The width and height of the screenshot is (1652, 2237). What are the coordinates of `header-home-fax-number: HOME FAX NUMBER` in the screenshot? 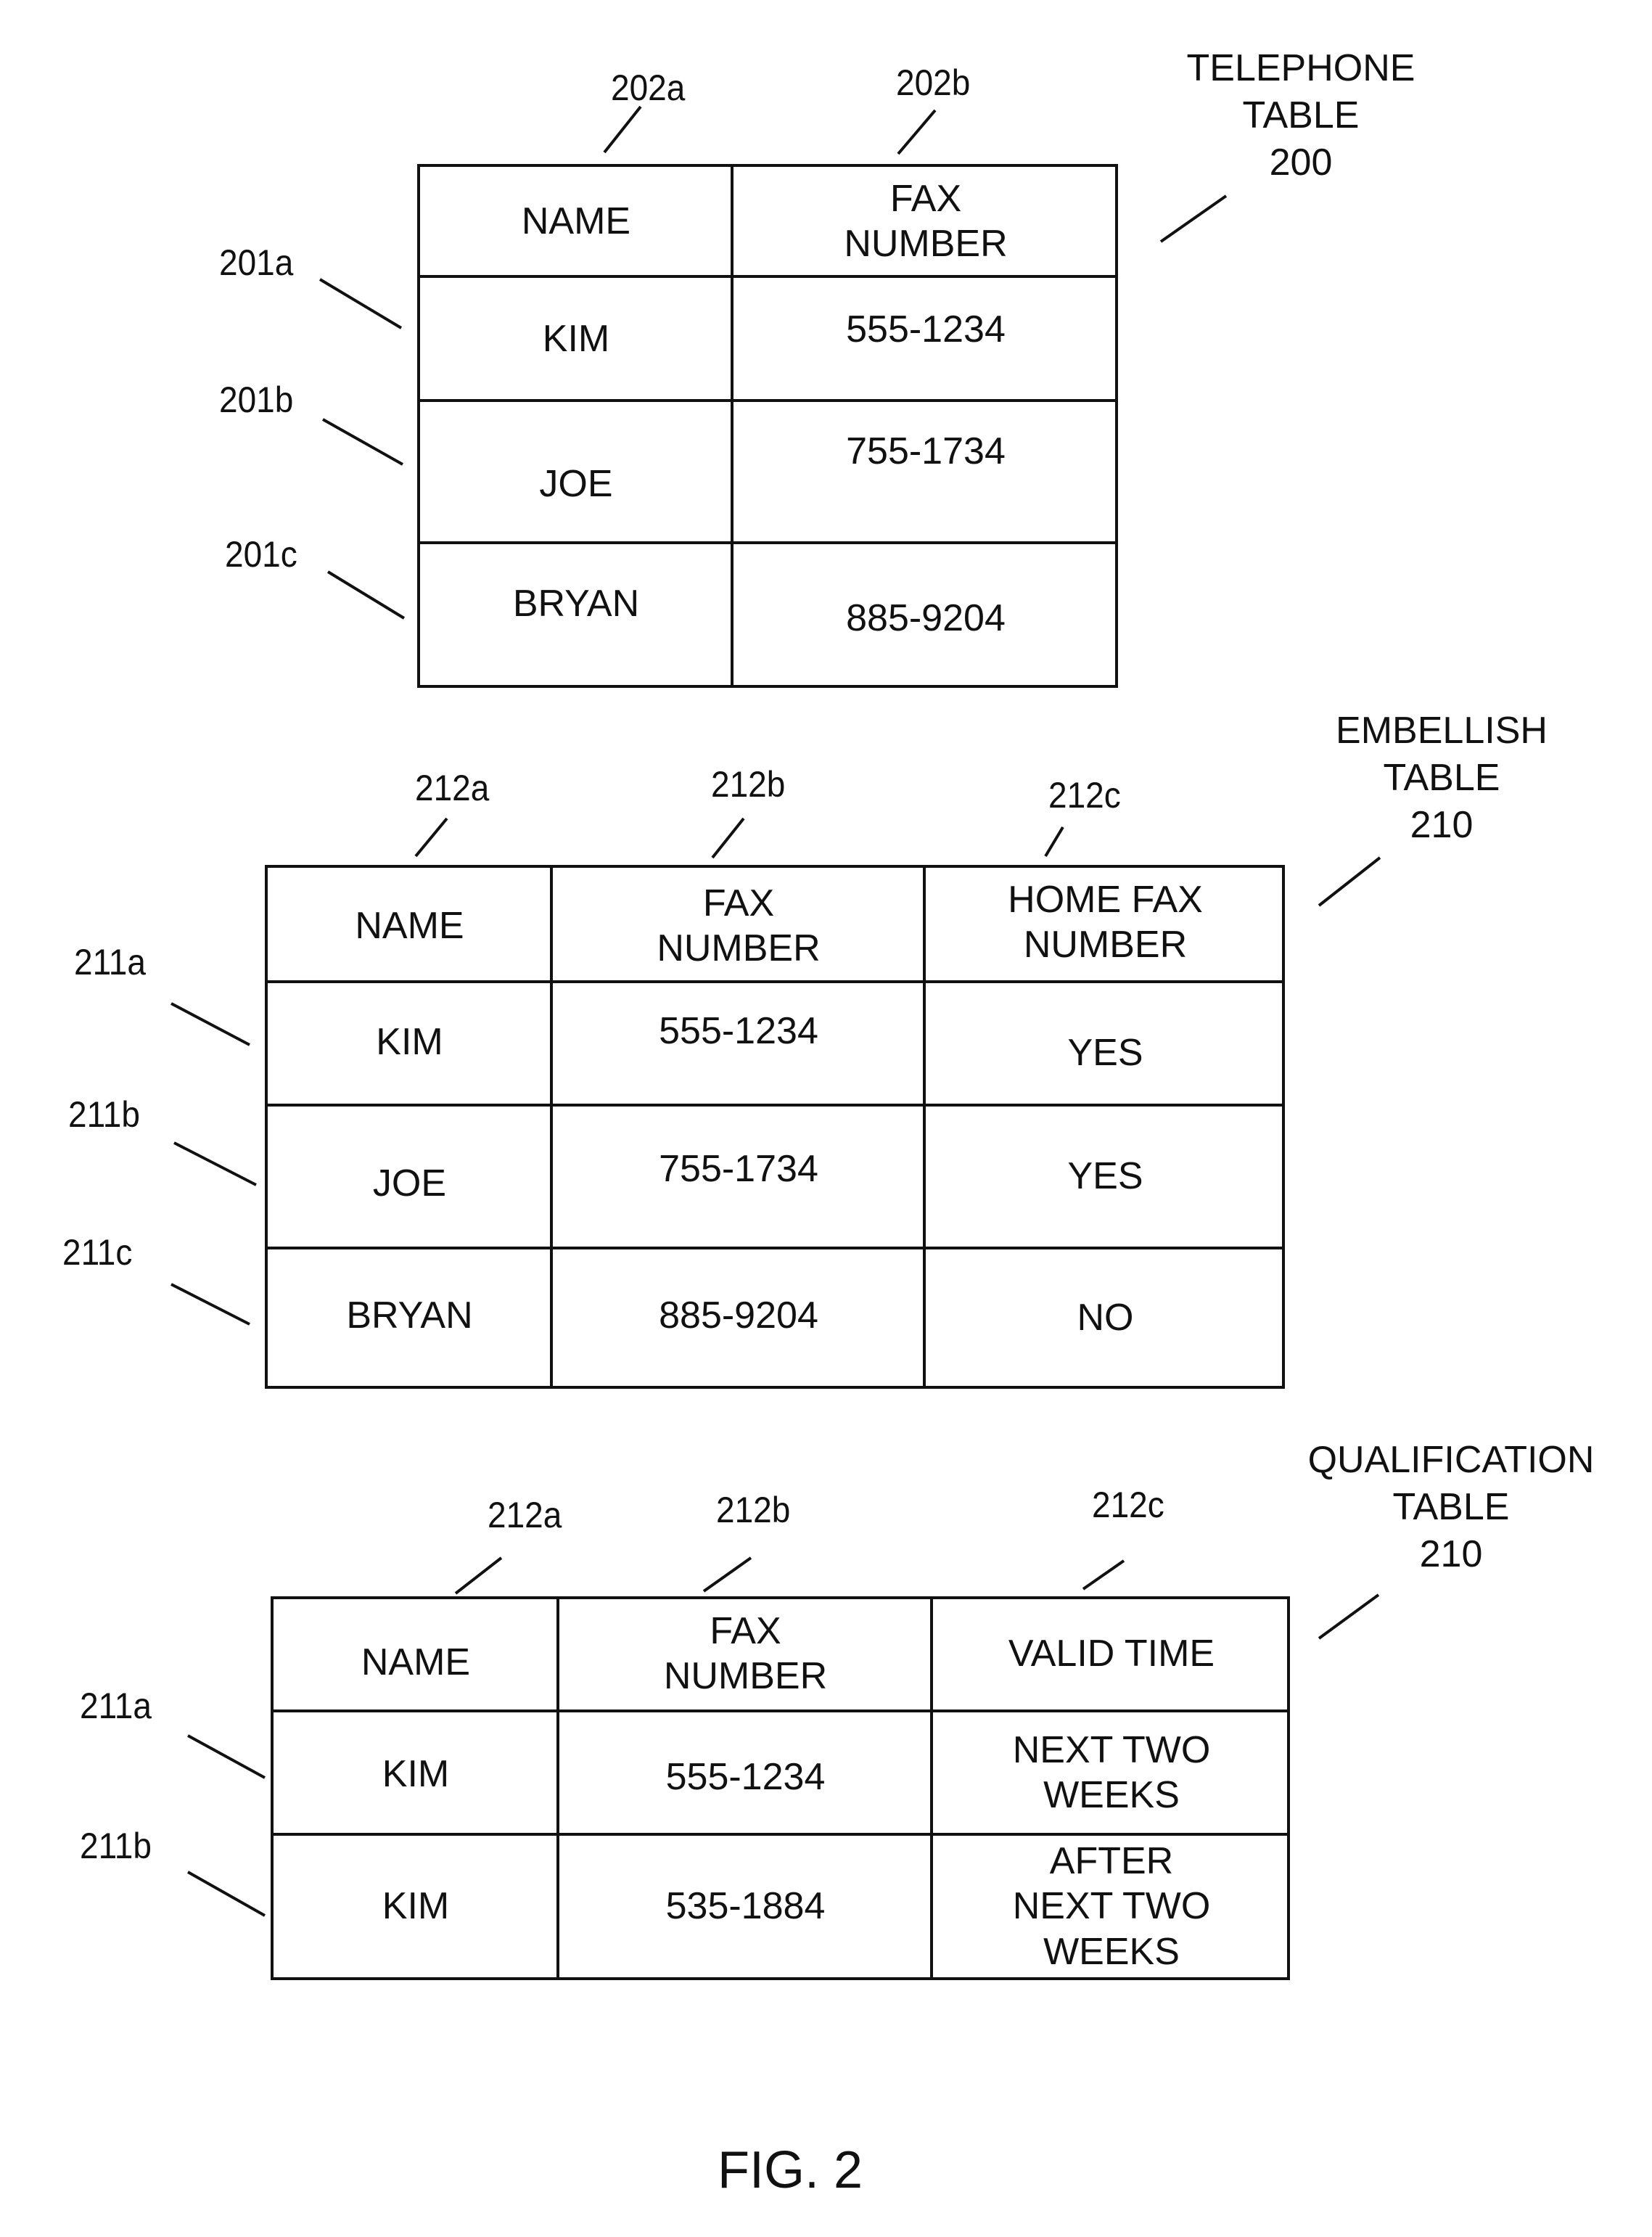 It's located at (1105, 922).